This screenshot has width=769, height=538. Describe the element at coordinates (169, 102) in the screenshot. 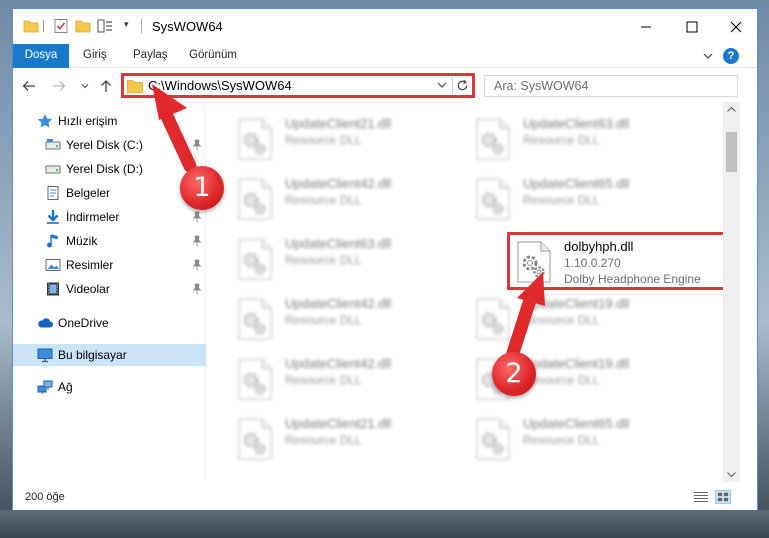

I see `arrow-1-head` at that location.